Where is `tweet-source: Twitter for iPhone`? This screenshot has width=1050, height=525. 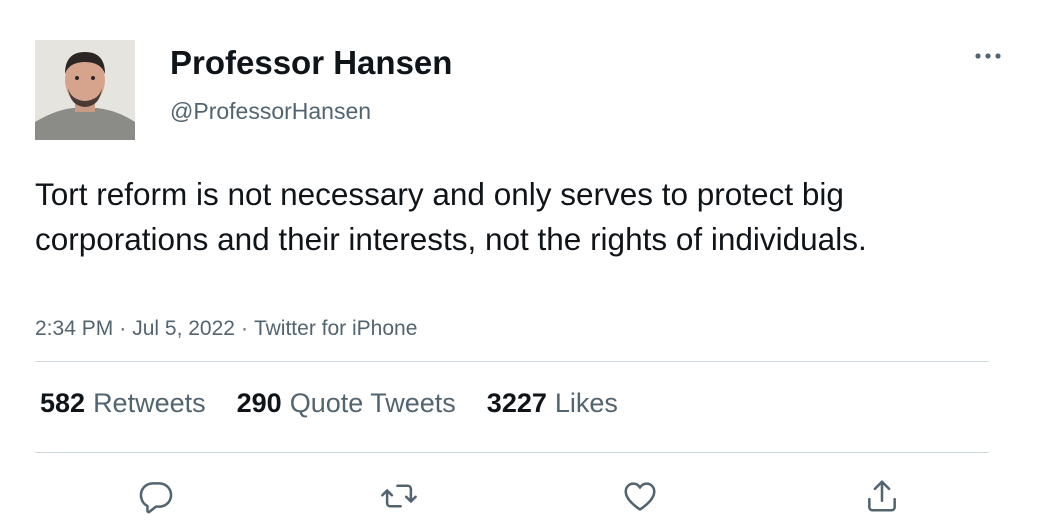
tweet-source: Twitter for iPhone is located at coordinates (335, 328).